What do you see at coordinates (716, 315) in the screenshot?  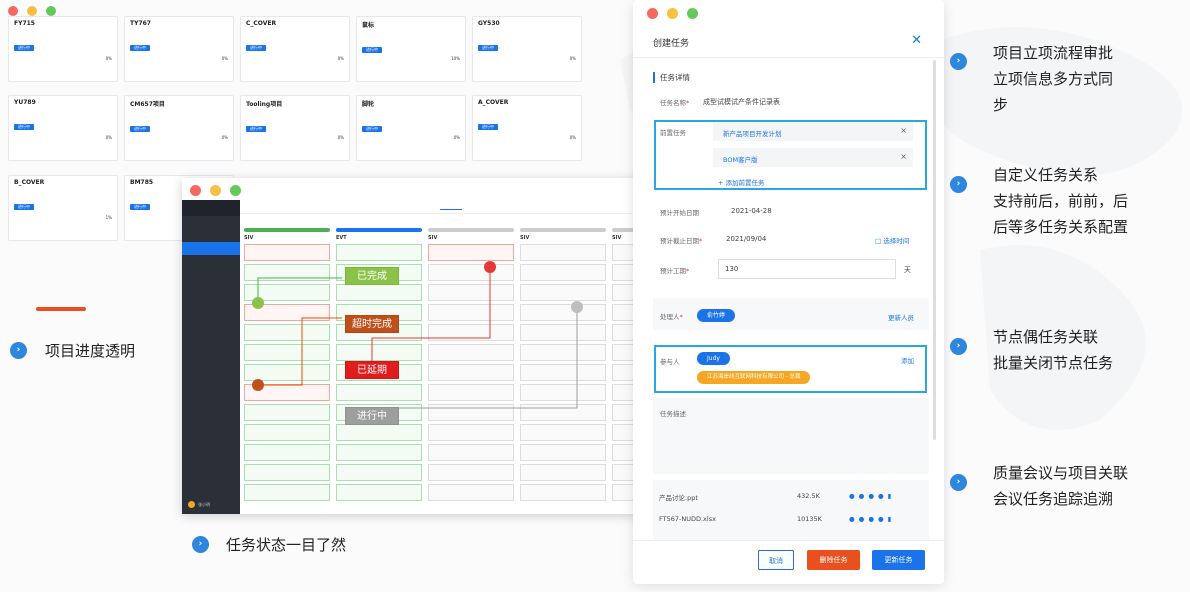 I see `owner-tag: 俞竹婷` at bounding box center [716, 315].